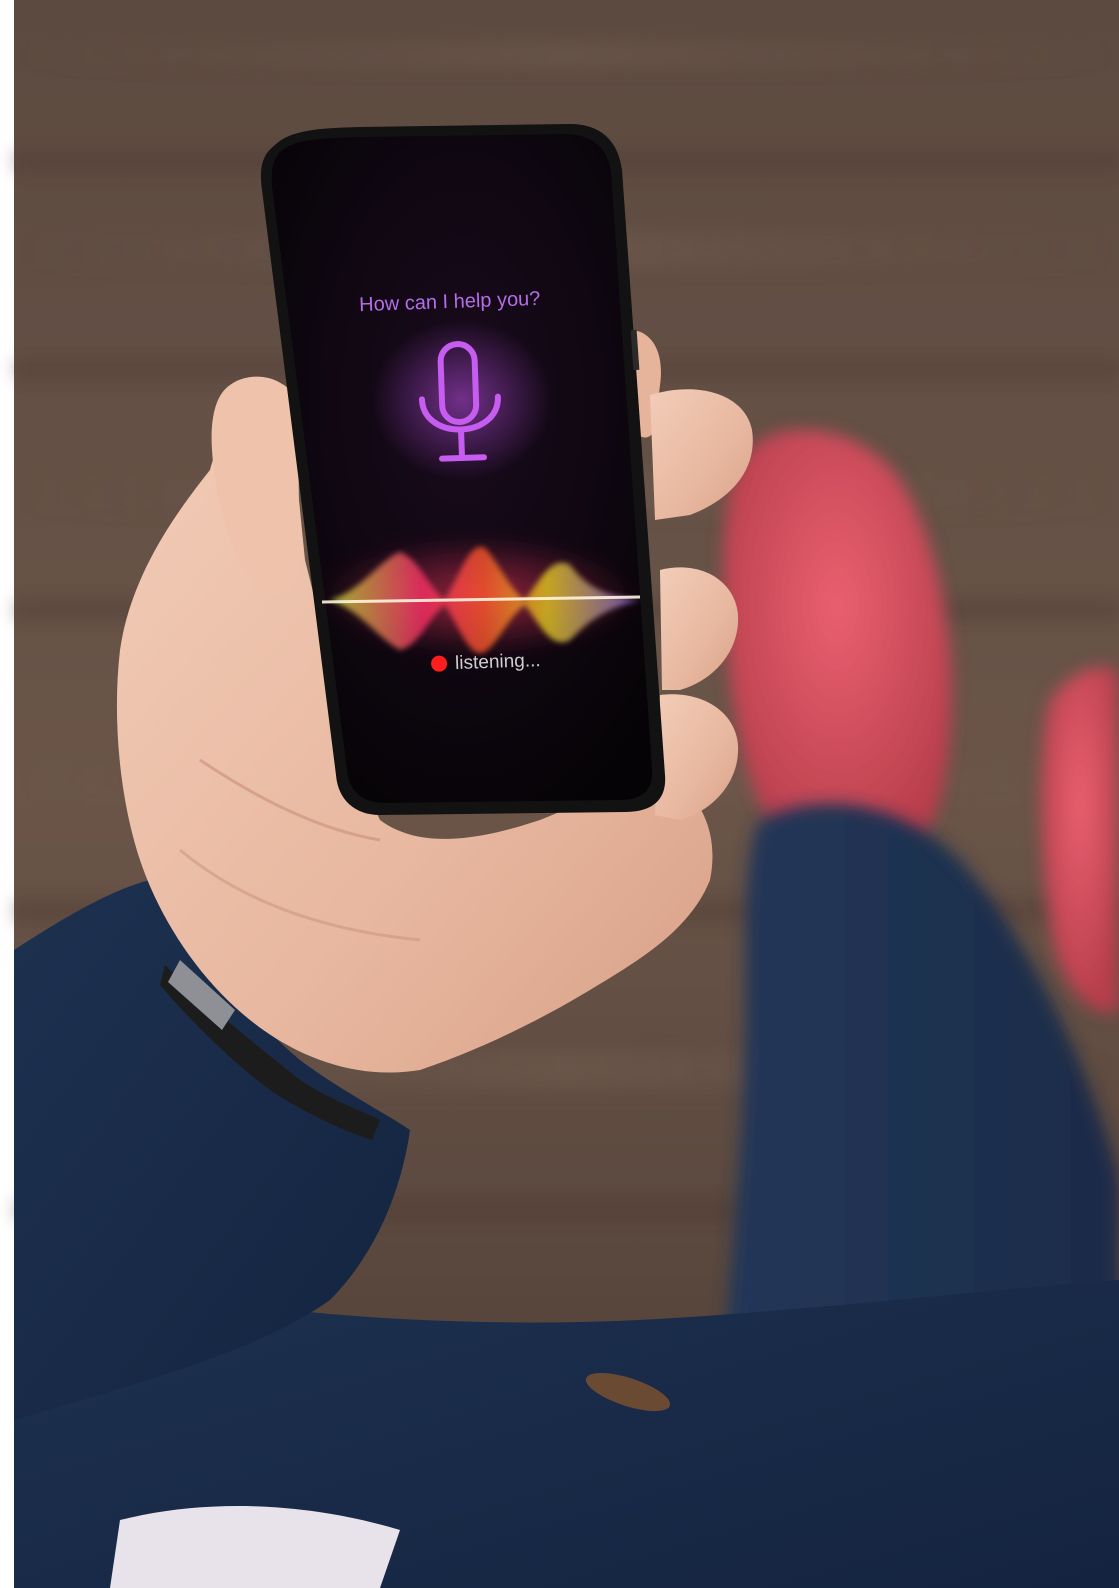 The height and width of the screenshot is (1588, 1119). Describe the element at coordinates (479, 596) in the screenshot. I see `sound-waveform` at that location.